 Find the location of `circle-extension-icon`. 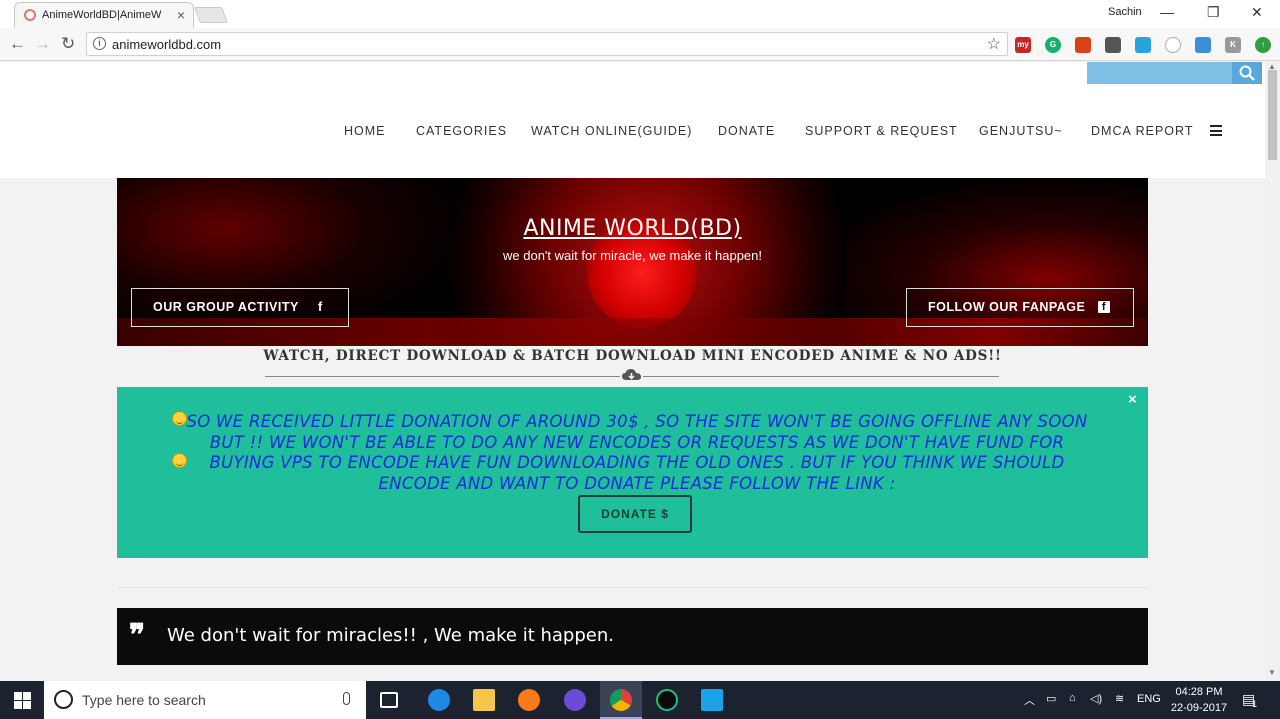

circle-extension-icon is located at coordinates (1173, 45).